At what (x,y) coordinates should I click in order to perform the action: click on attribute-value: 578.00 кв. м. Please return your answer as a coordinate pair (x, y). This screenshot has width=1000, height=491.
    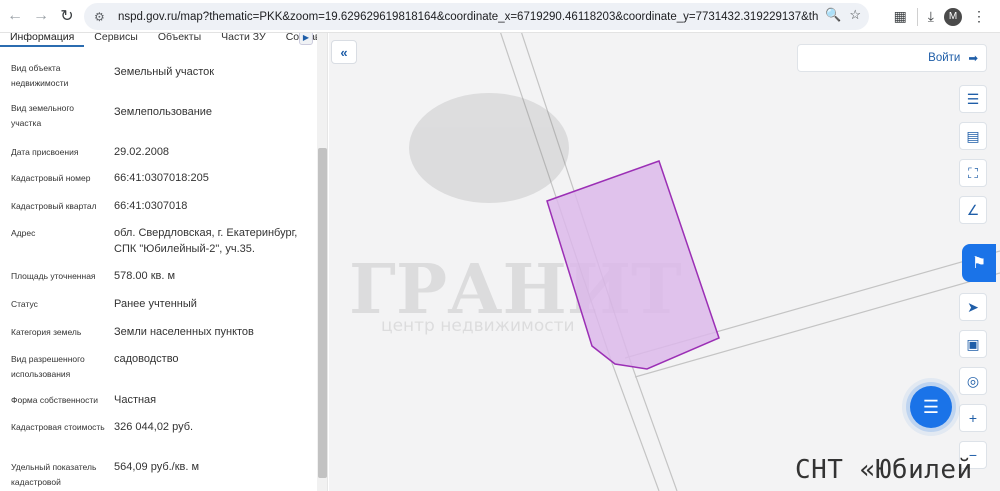
    Looking at the image, I should click on (145, 276).